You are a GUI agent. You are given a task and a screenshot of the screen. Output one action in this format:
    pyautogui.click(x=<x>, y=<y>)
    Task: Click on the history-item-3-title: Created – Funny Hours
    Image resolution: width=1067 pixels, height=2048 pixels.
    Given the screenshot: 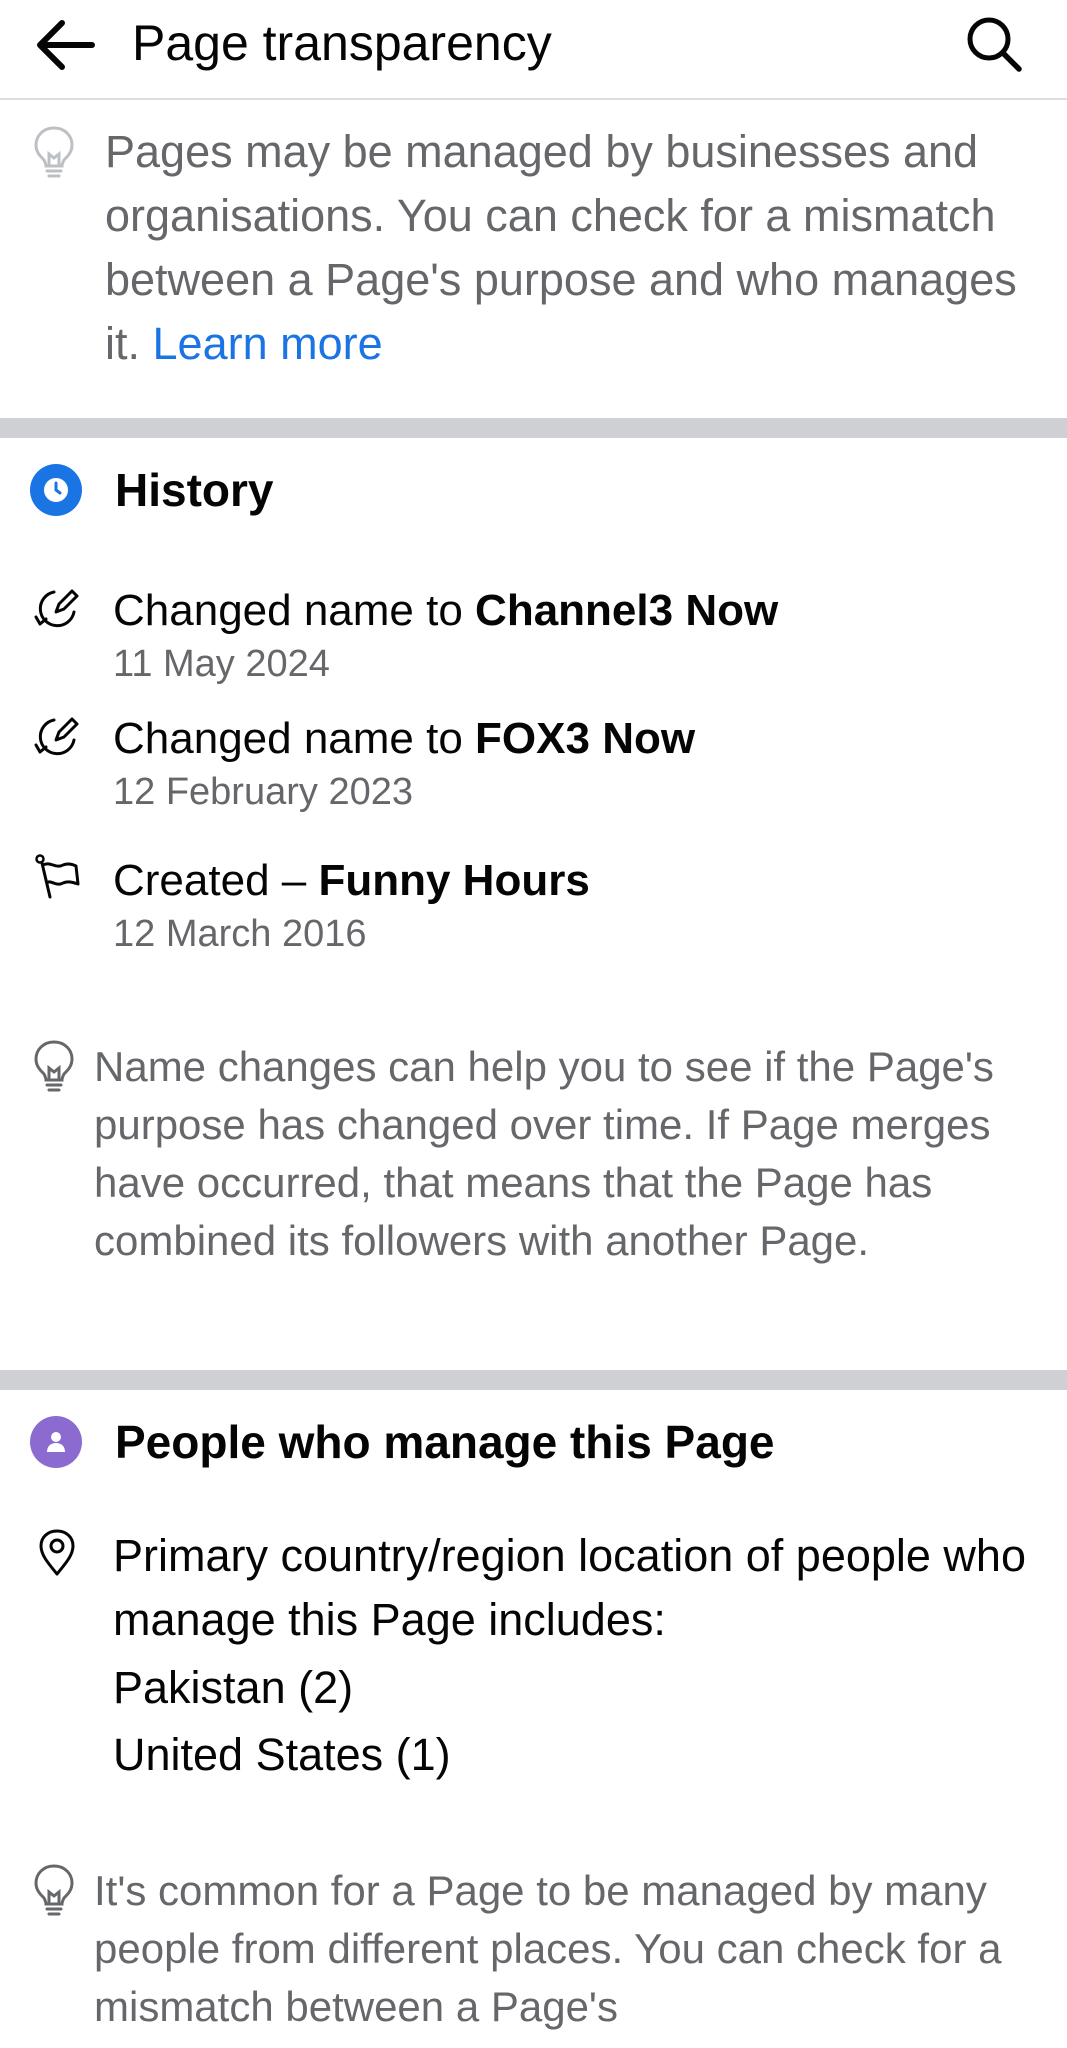 What is the action you would take?
    pyautogui.click(x=351, y=881)
    